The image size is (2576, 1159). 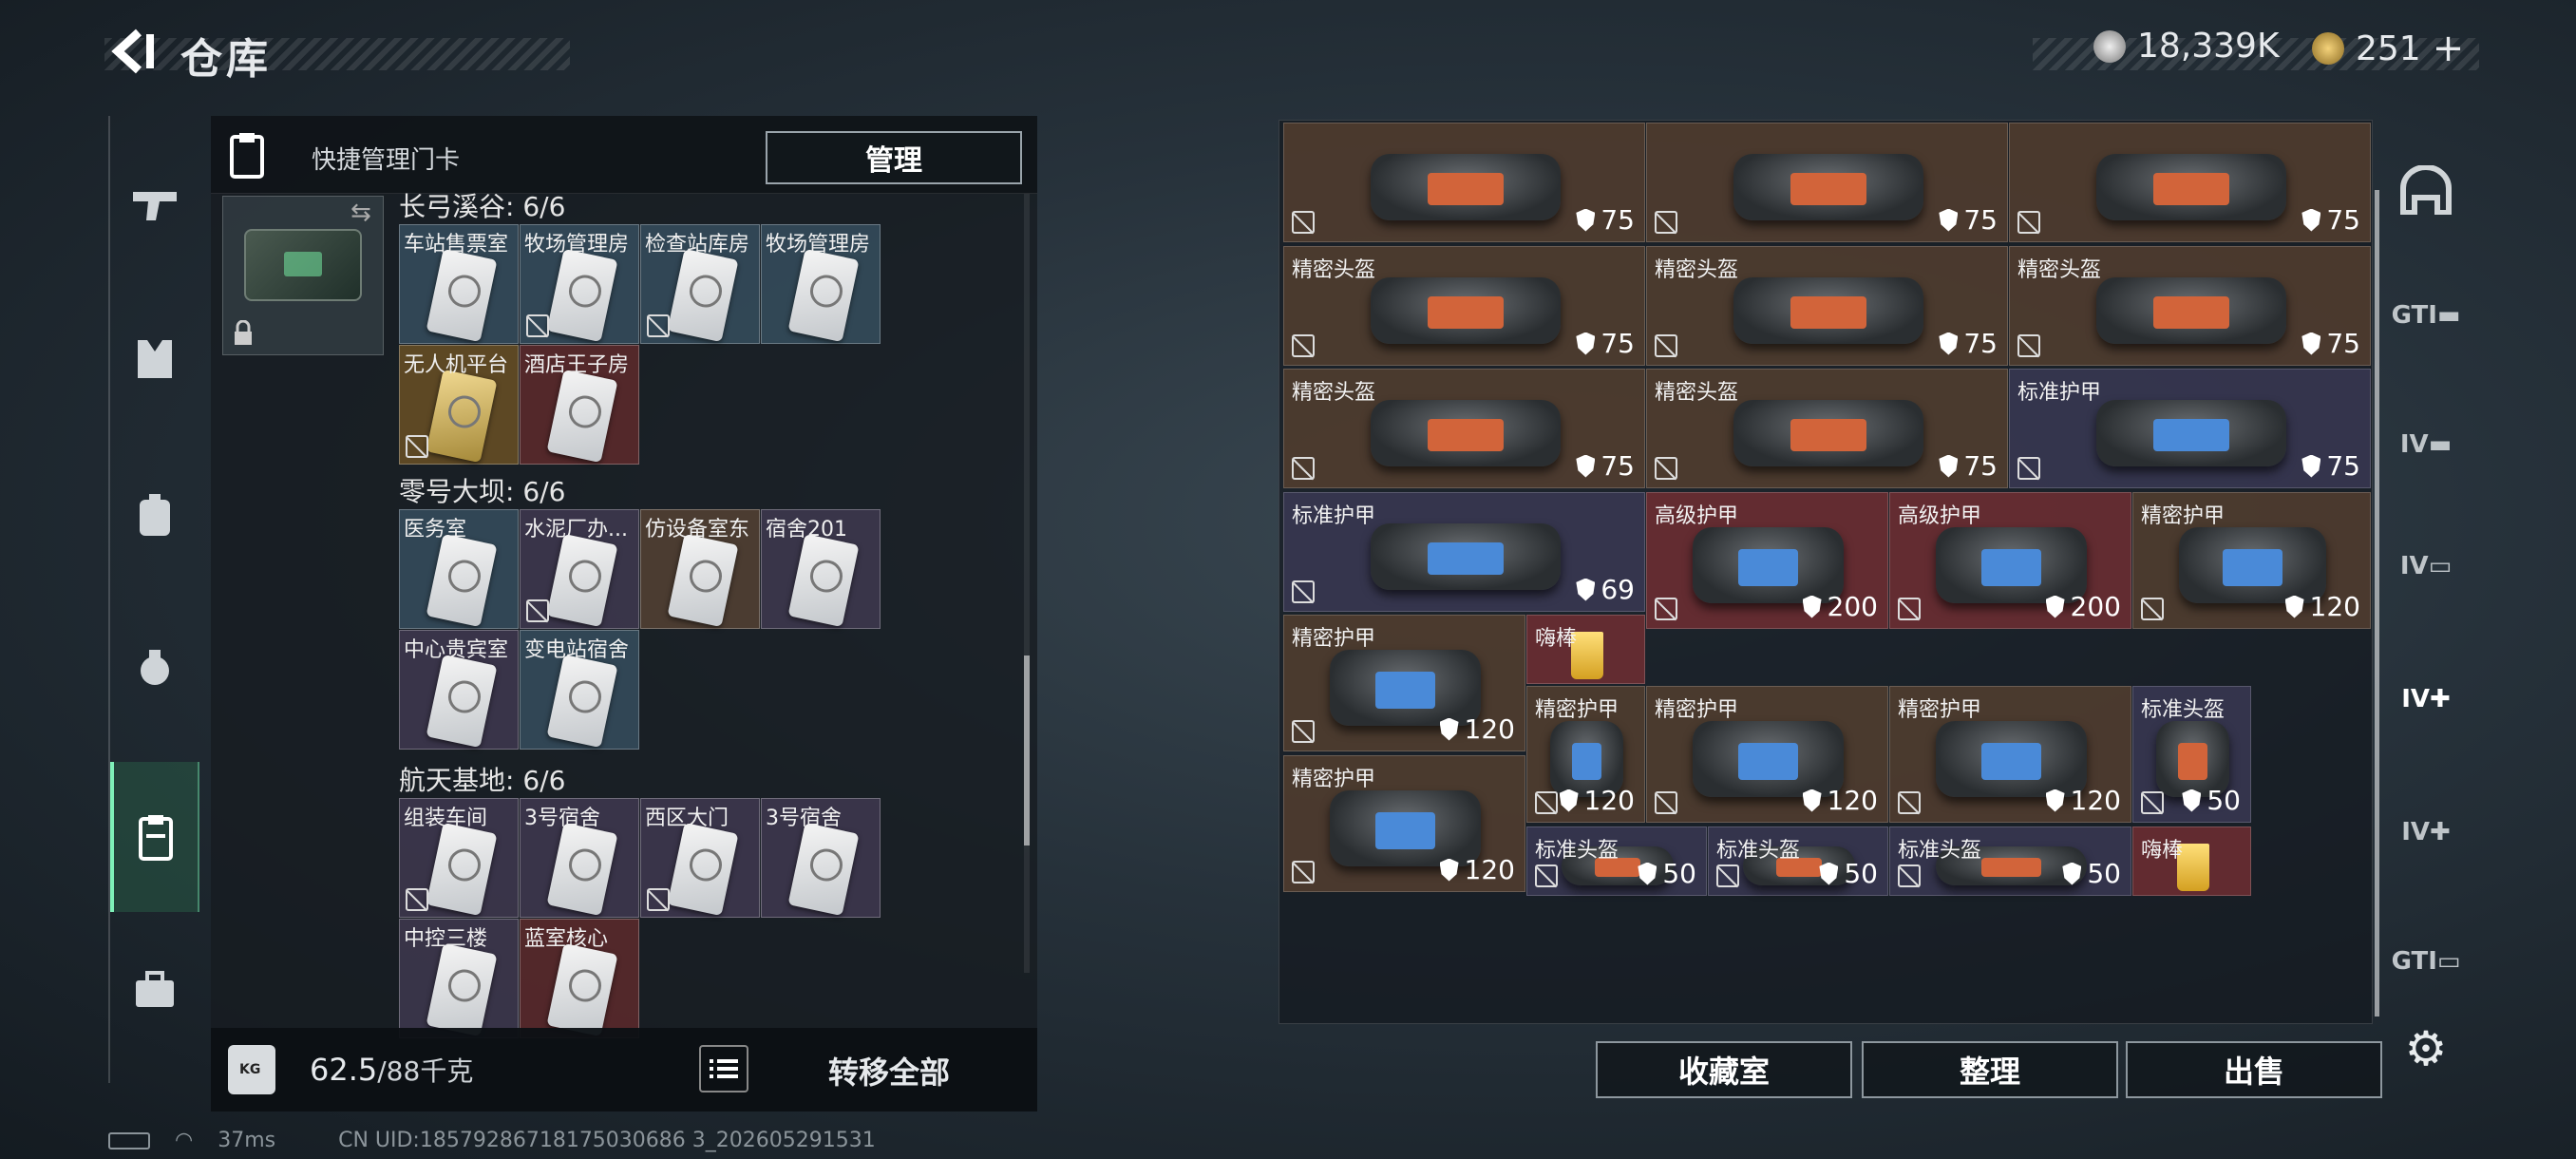 What do you see at coordinates (1027, 583) in the screenshot?
I see `left-scroll-track` at bounding box center [1027, 583].